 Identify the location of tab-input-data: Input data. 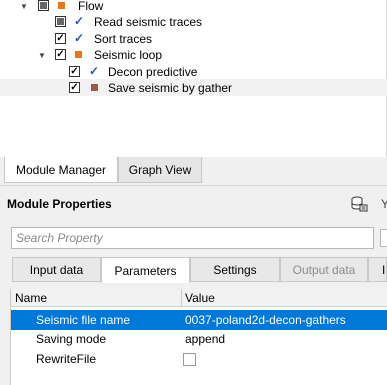
(56, 269).